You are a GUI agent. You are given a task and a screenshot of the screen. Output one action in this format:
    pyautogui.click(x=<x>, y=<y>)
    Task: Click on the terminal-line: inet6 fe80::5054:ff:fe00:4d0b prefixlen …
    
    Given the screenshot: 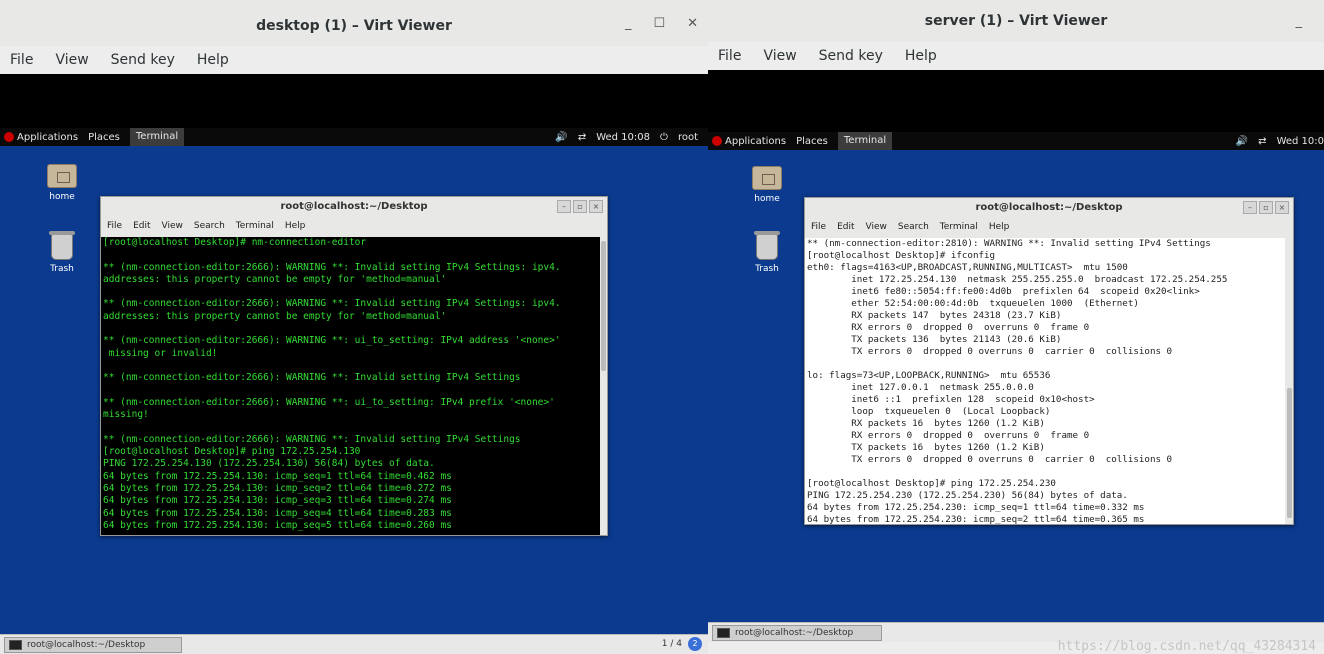 What is the action you would take?
    pyautogui.click(x=1003, y=291)
    